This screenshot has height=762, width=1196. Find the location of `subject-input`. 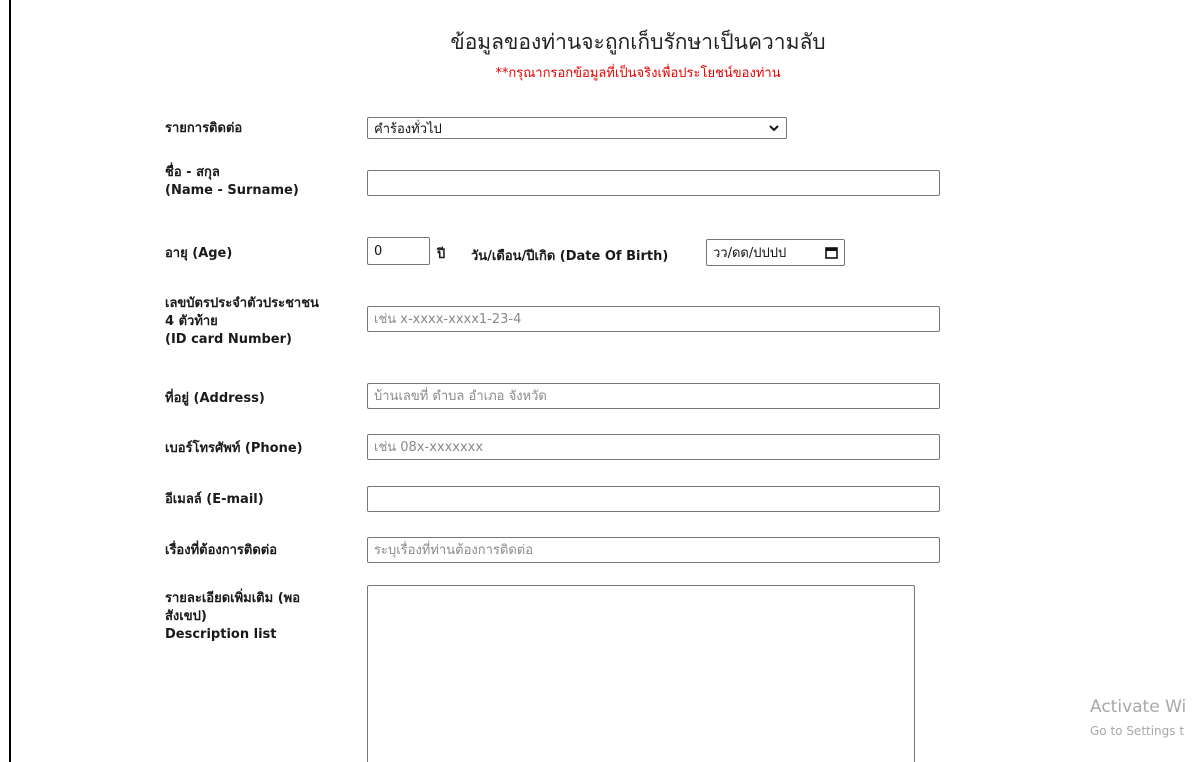

subject-input is located at coordinates (653, 550).